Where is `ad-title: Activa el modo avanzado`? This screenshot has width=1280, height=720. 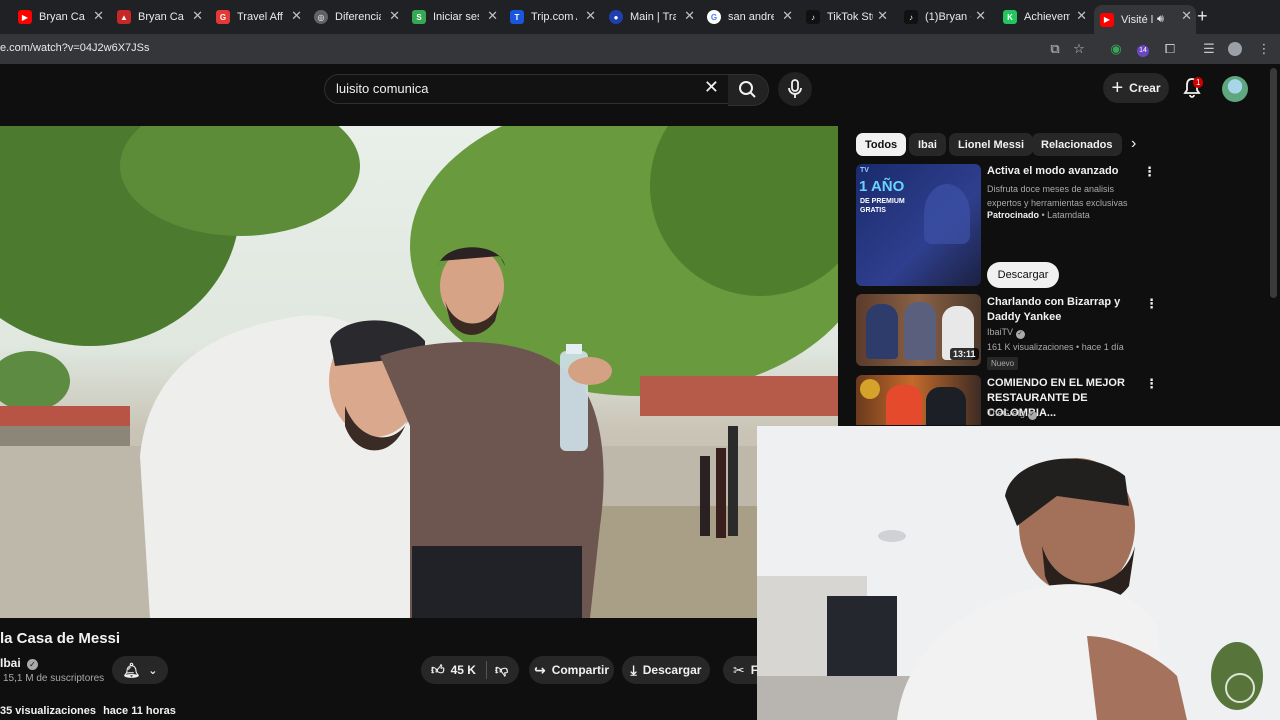
ad-title: Activa el modo avanzado is located at coordinates (1062, 171).